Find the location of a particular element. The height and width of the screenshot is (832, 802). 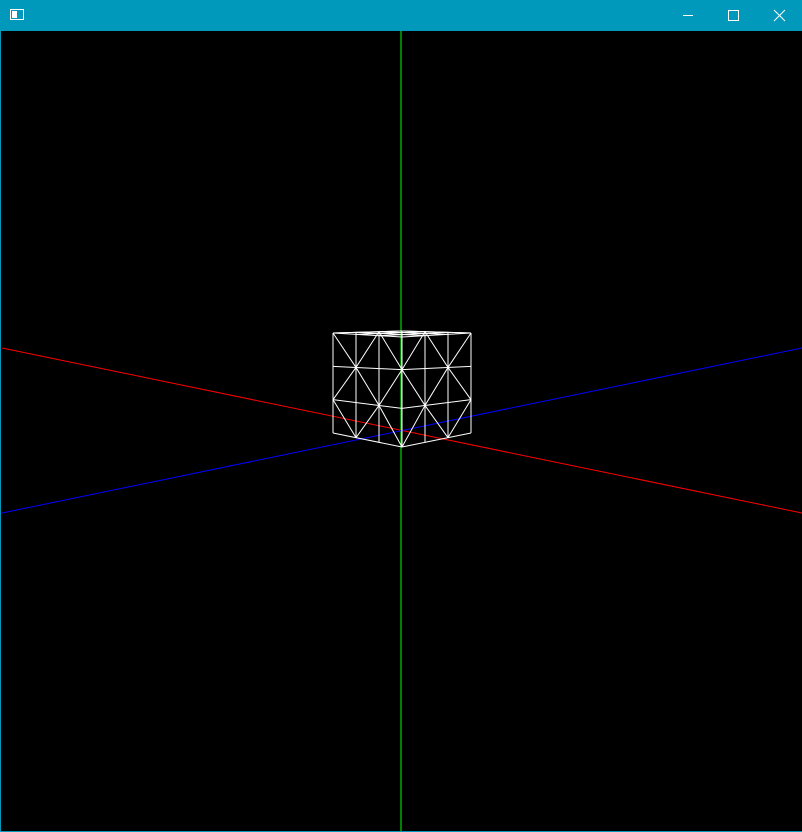

minimize-icon is located at coordinates (688, 15).